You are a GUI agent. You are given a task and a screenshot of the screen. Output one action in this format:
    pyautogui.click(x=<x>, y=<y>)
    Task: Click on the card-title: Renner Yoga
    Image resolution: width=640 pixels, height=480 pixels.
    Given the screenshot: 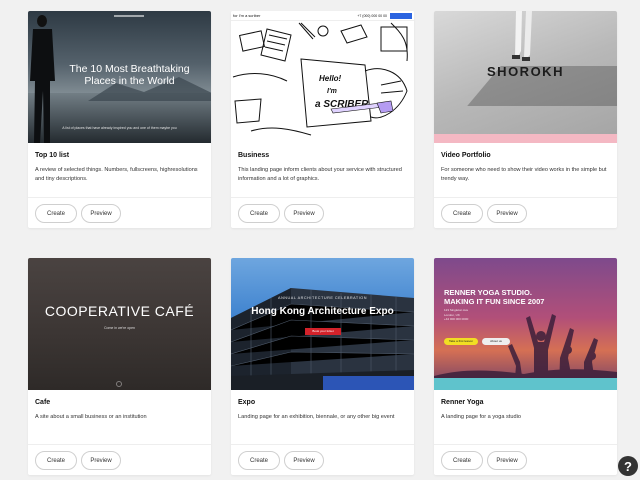 What is the action you would take?
    pyautogui.click(x=462, y=402)
    